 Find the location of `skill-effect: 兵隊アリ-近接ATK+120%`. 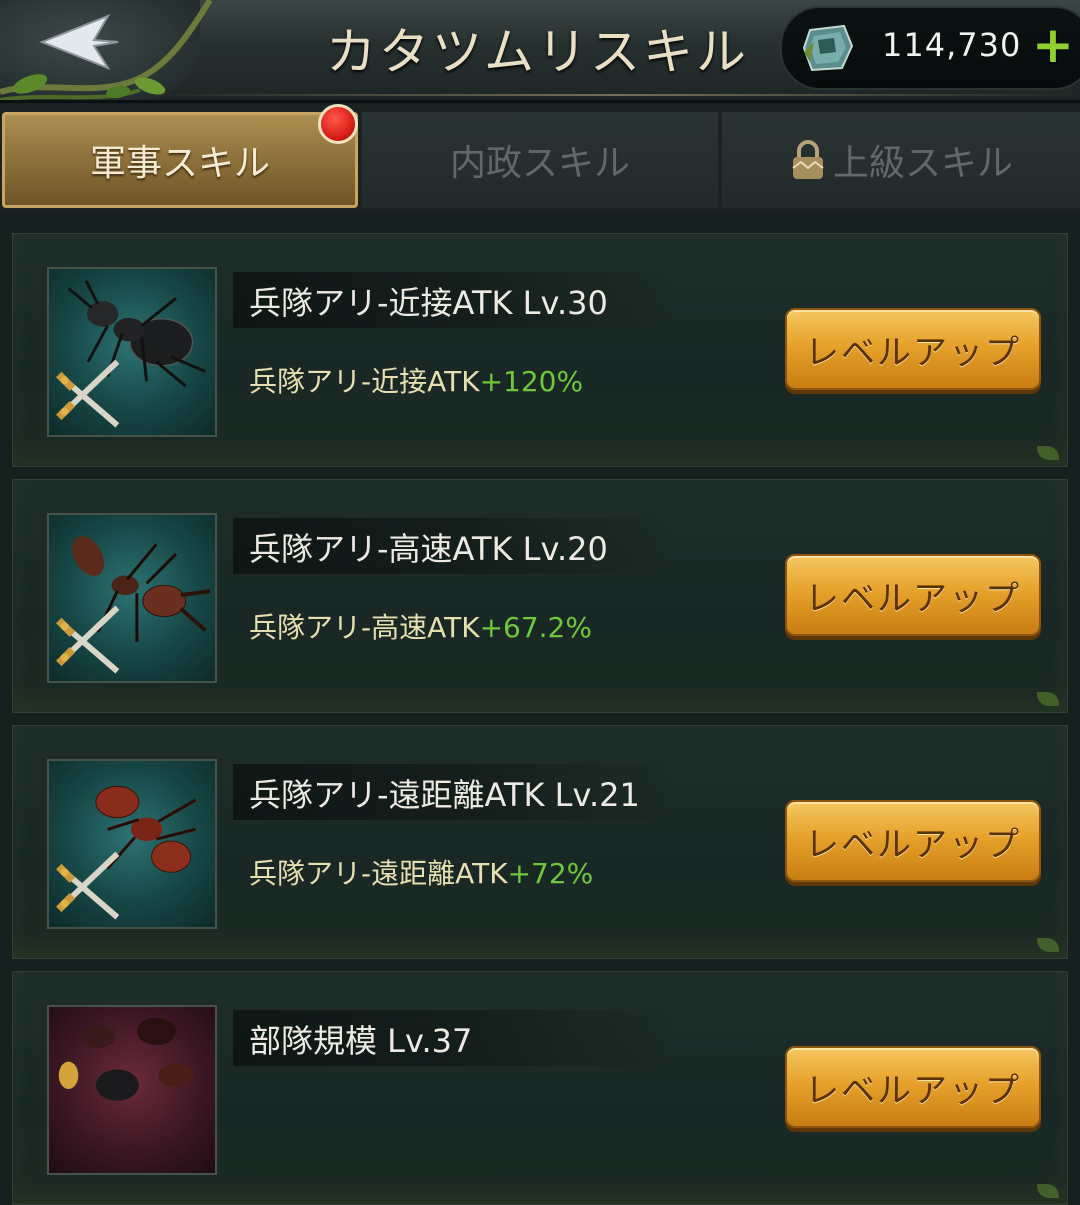

skill-effect: 兵隊アリ-近接ATK+120% is located at coordinates (416, 380).